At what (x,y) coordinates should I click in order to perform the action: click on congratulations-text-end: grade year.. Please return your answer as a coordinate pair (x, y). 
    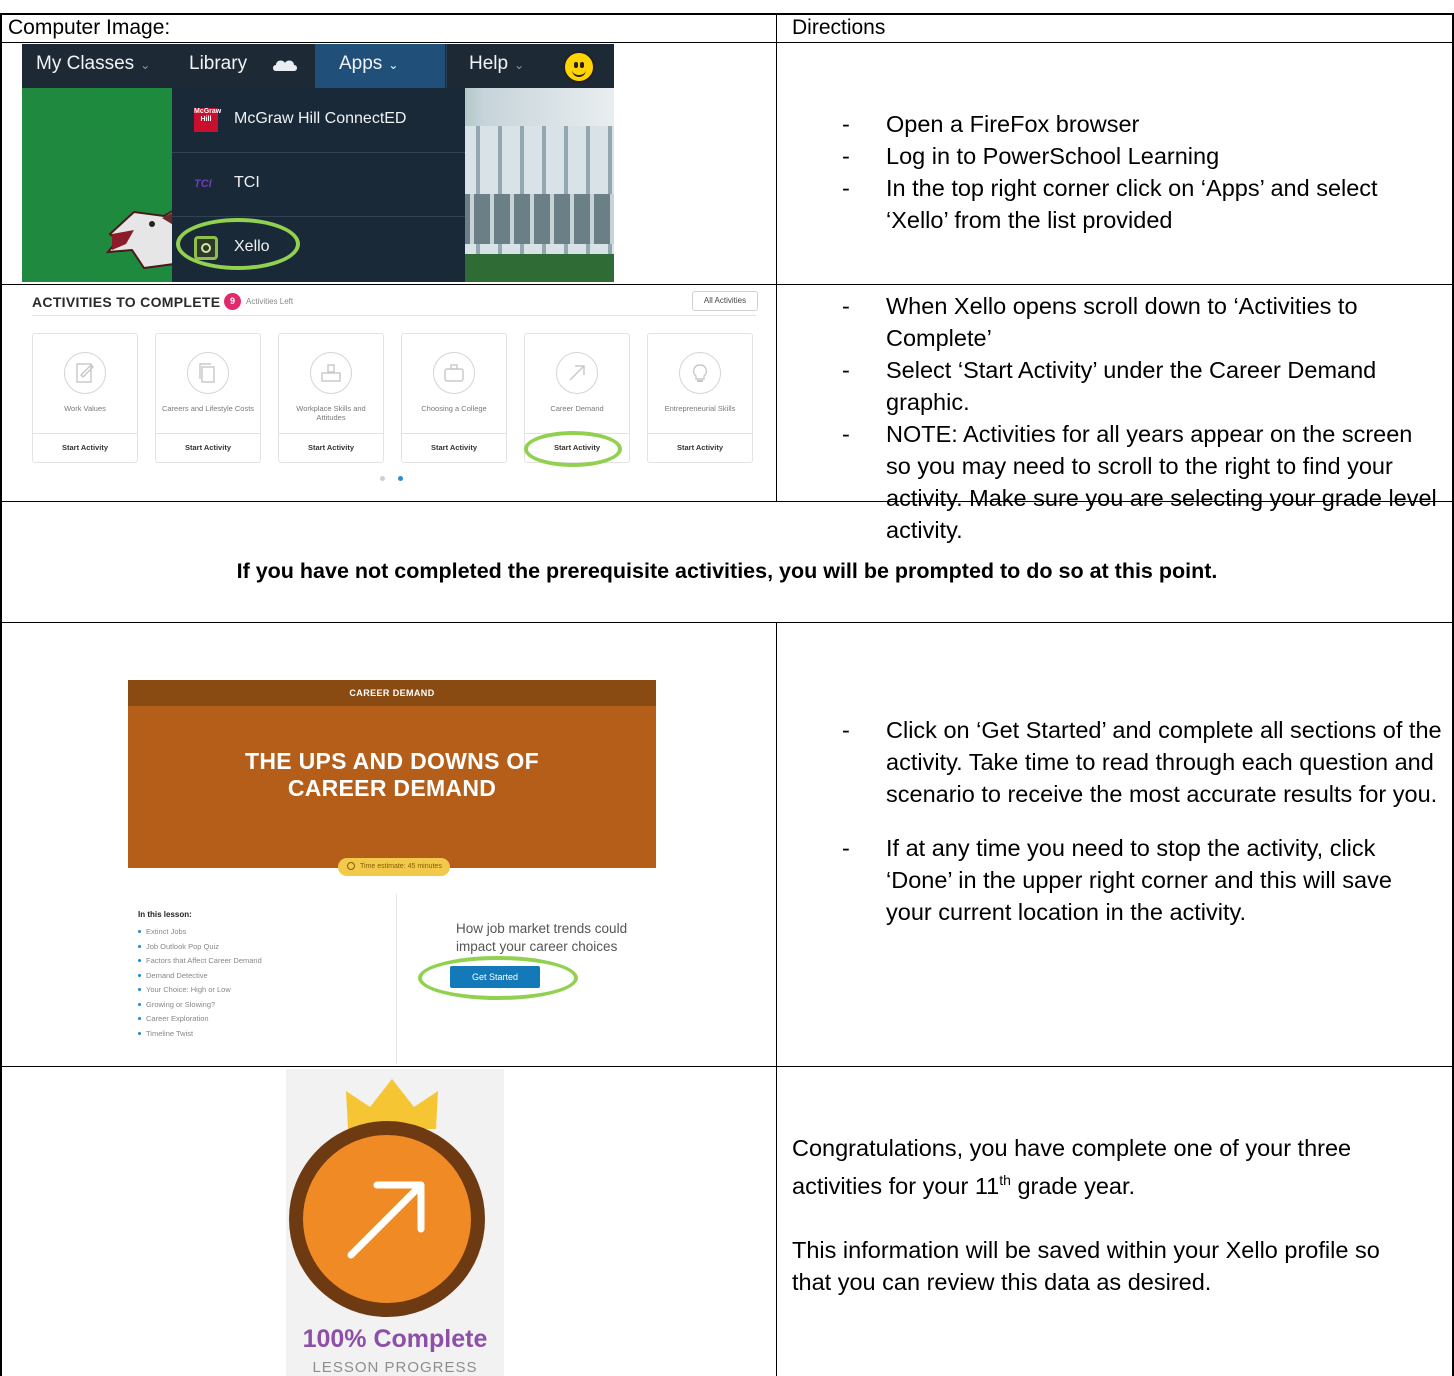
    Looking at the image, I should click on (1073, 1185).